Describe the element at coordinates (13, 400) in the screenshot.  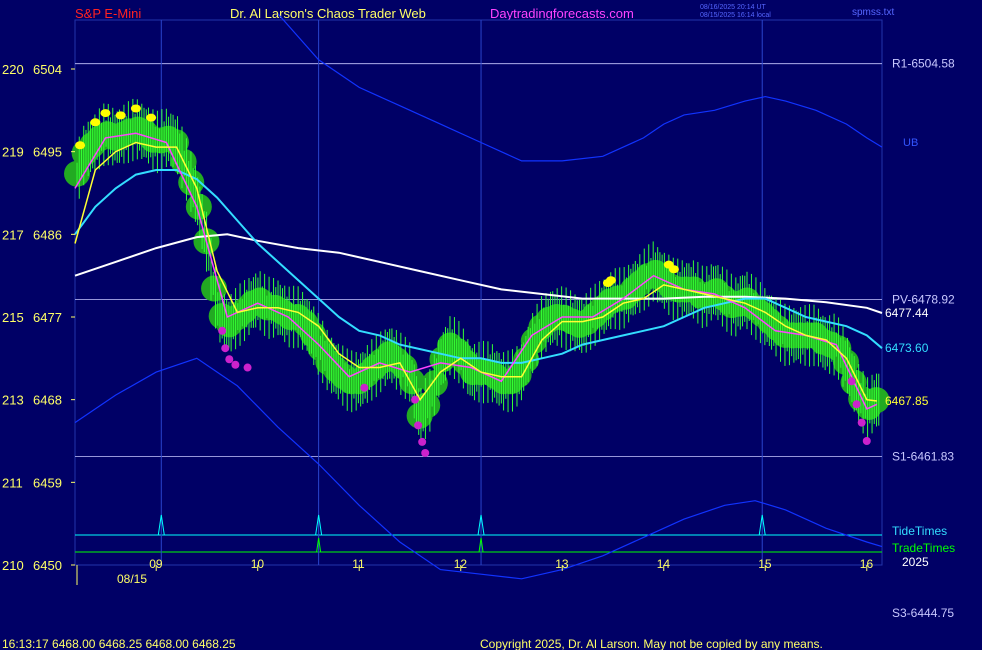
I see `y-tick-left-label: 213` at that location.